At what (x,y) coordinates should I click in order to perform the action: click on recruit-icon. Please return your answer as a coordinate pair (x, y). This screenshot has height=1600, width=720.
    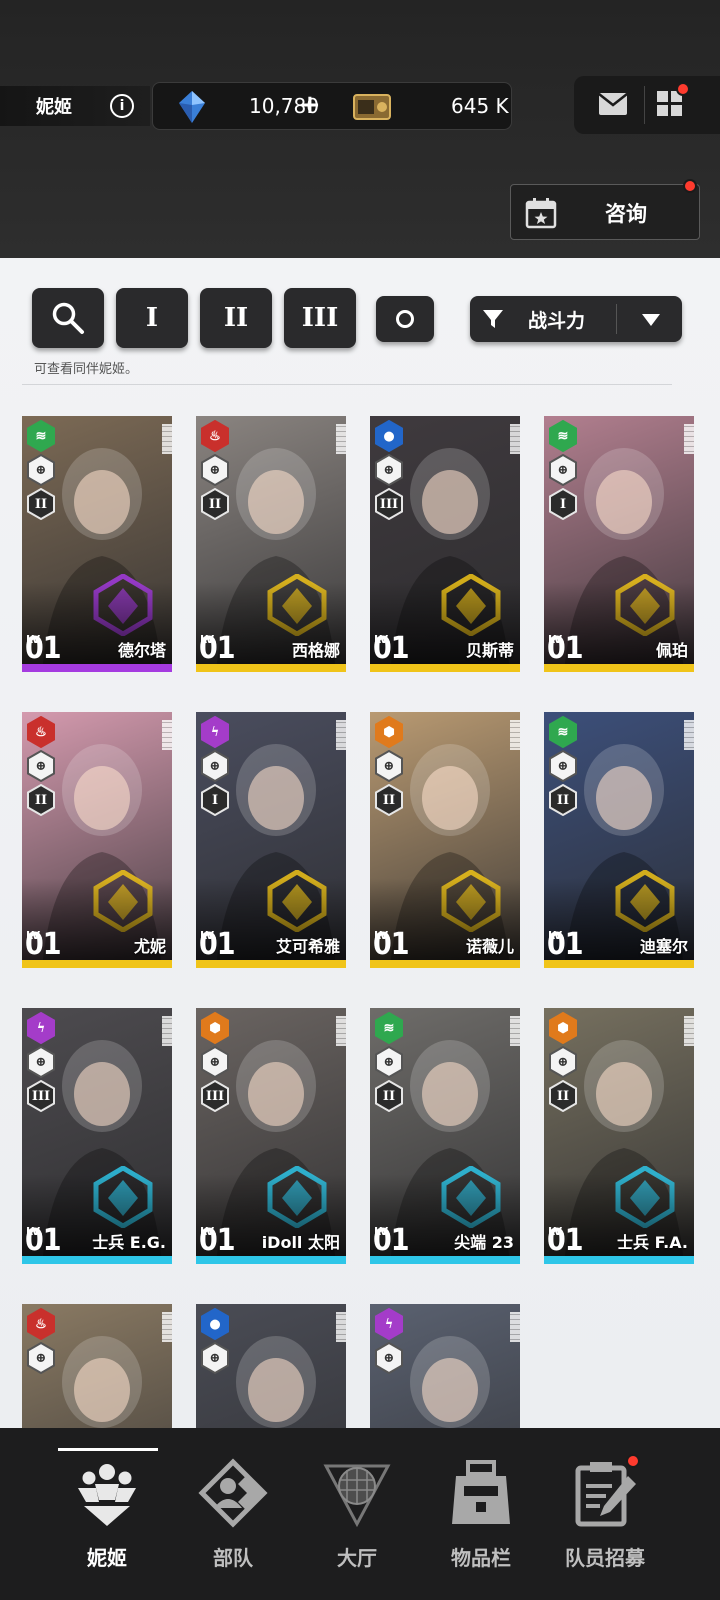
    Looking at the image, I should click on (605, 1494).